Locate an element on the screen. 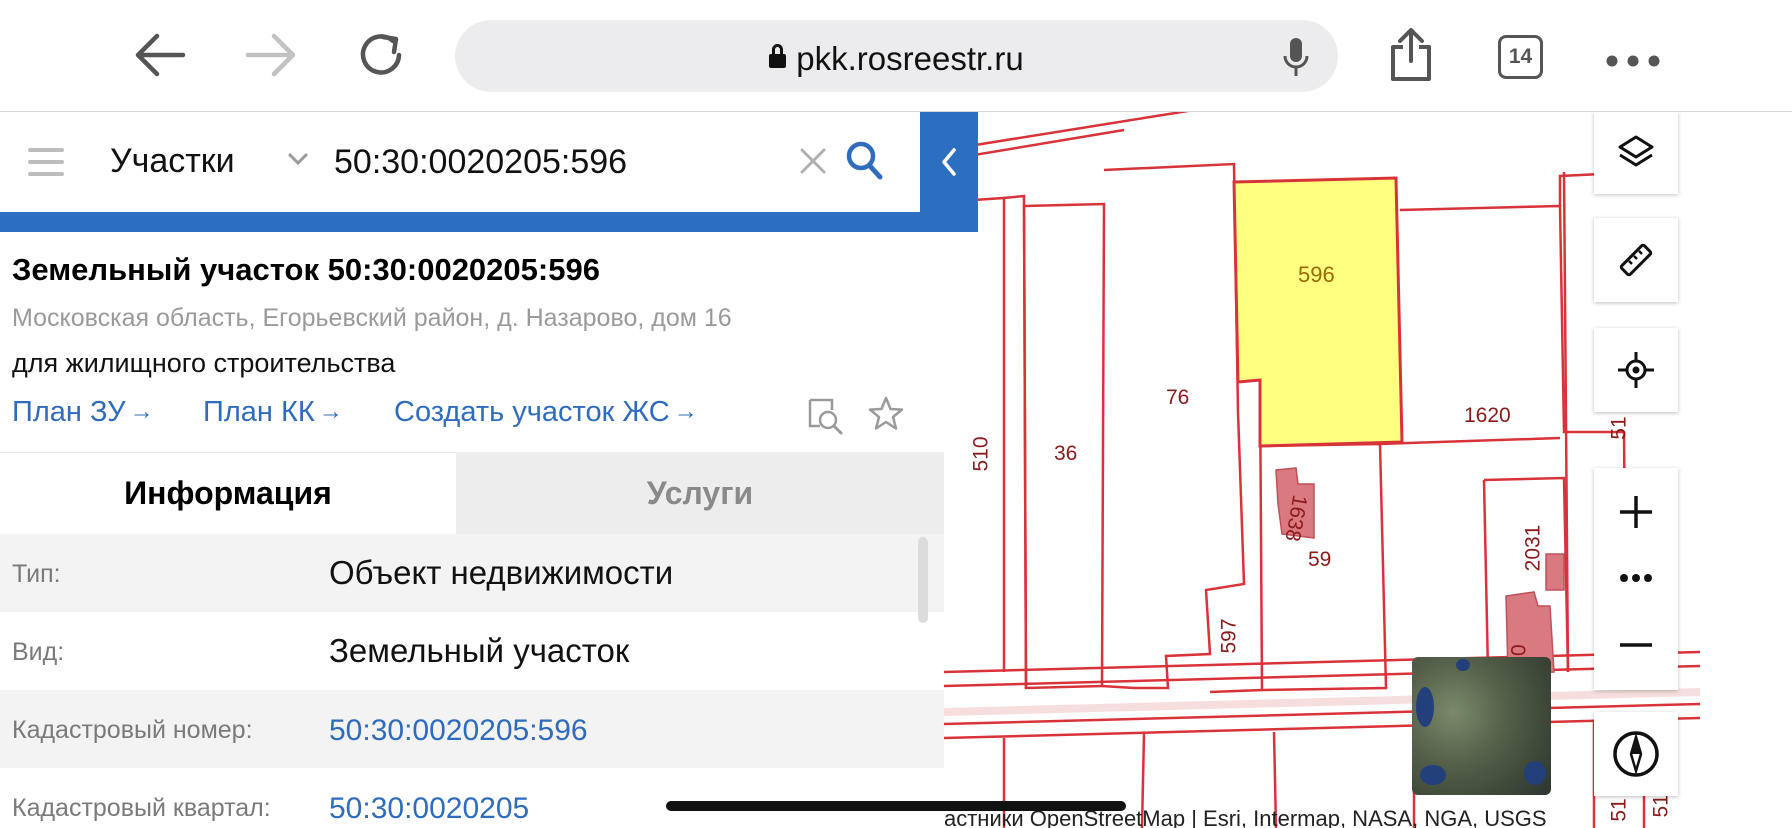  map-right-margin is located at coordinates (1746, 470).